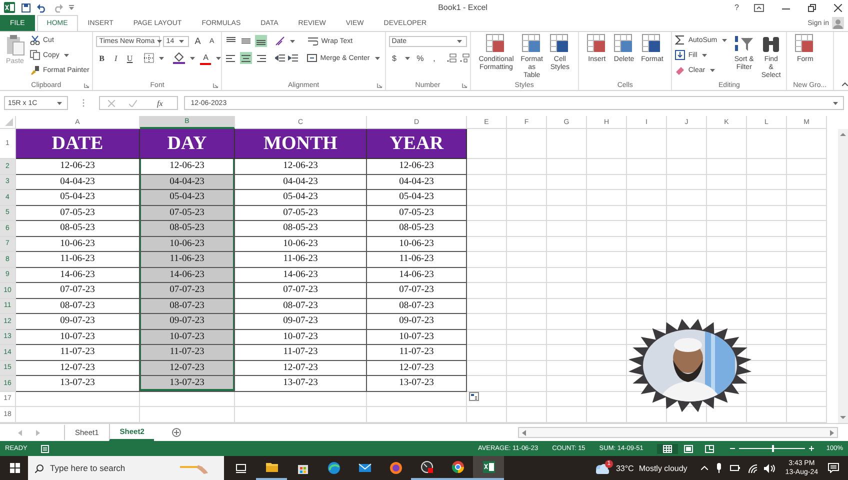 The image size is (848, 480). Describe the element at coordinates (394, 58) in the screenshot. I see `currency-button: $` at that location.